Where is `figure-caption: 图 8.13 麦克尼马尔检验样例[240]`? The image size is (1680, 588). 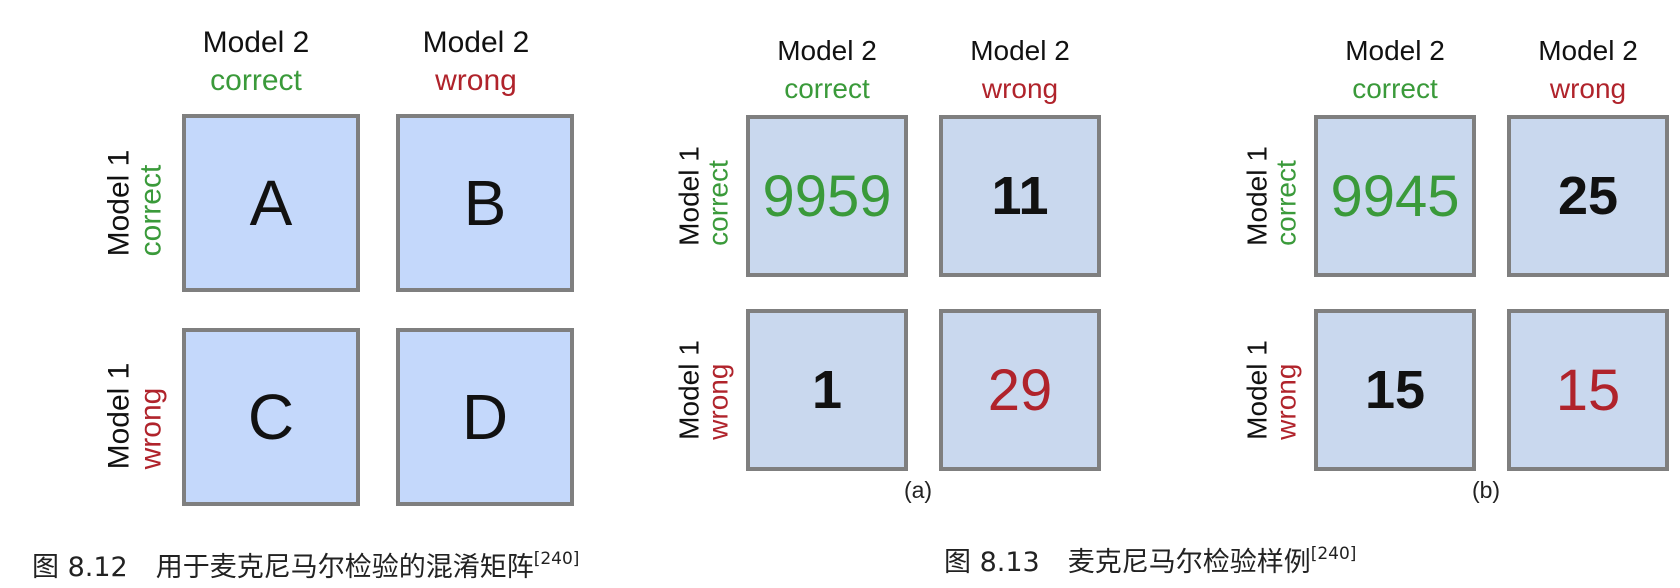
figure-caption: 图 8.13 麦克尼马尔检验样例[240] is located at coordinates (1150, 559).